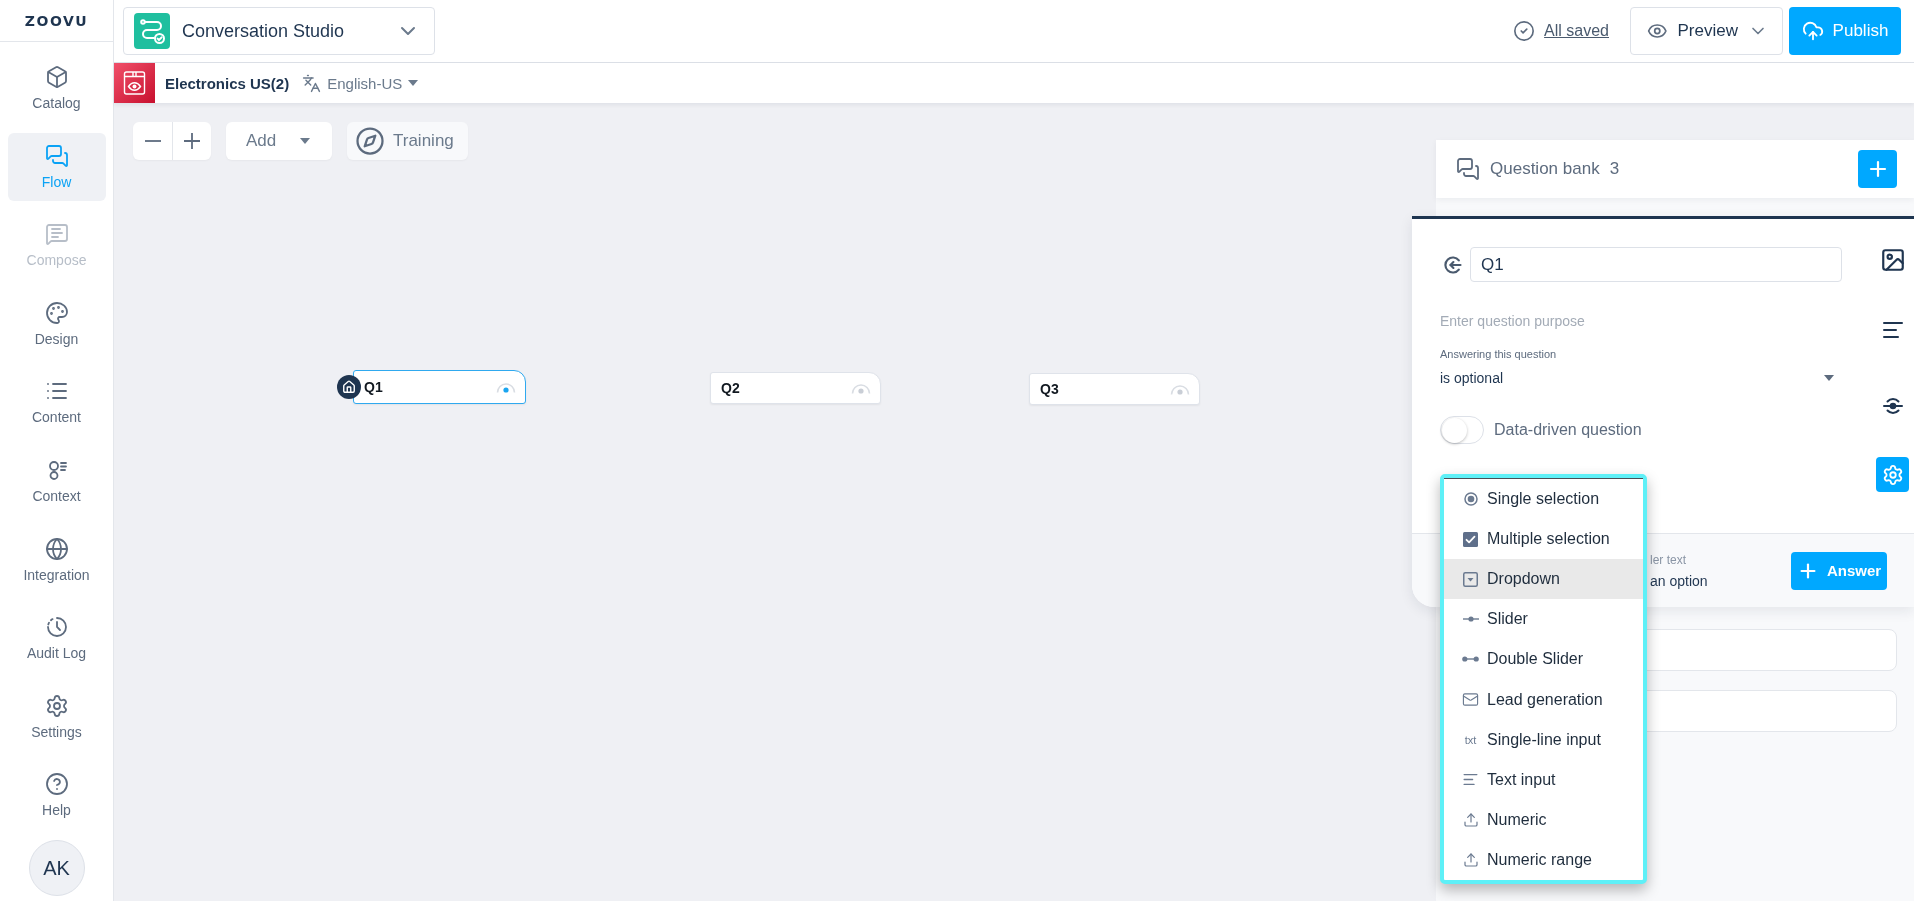 The width and height of the screenshot is (1914, 901). I want to click on answering-select: is optional, so click(1637, 378).